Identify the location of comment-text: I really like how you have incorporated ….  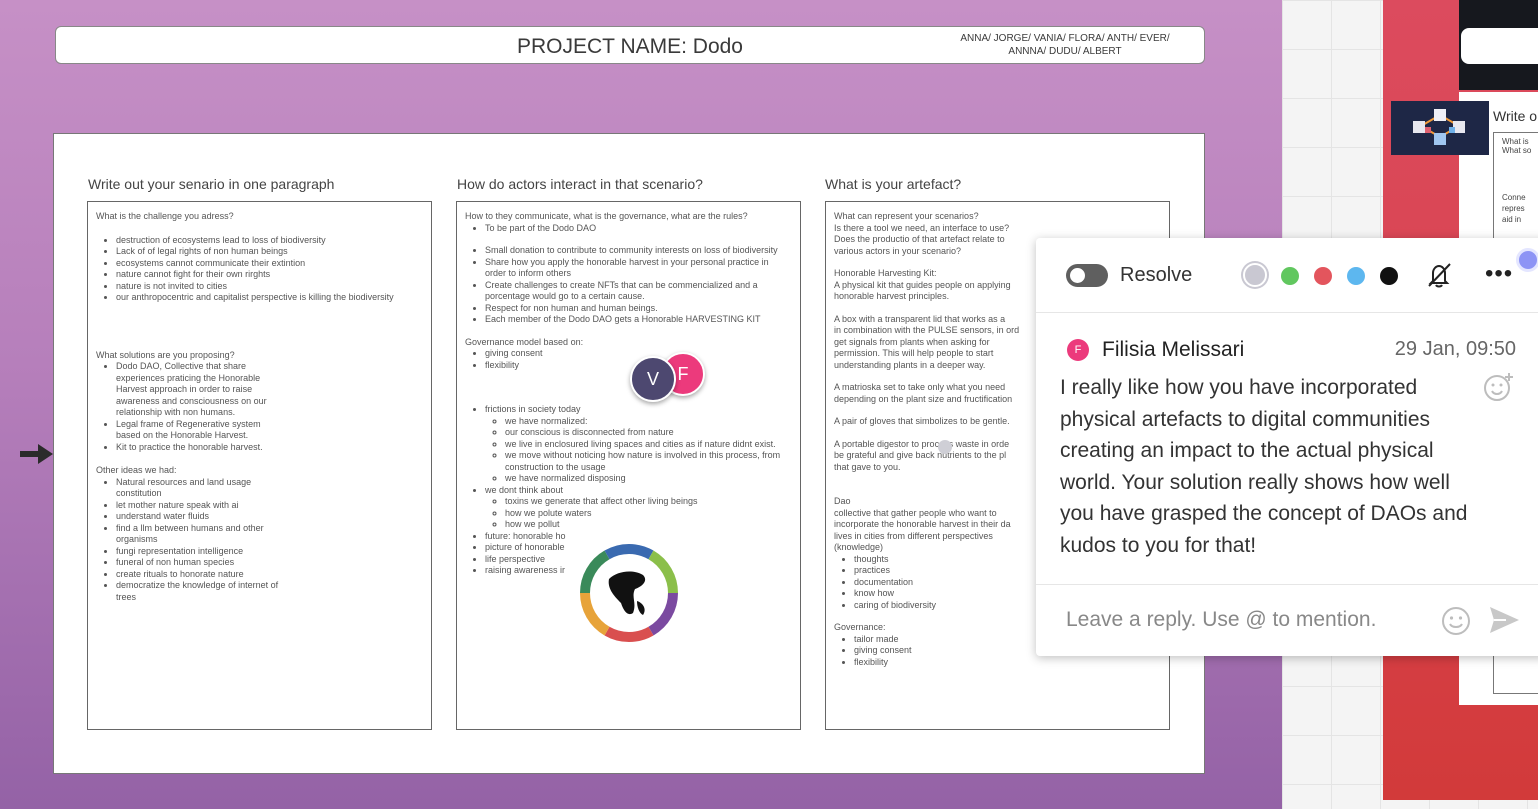
(1264, 466).